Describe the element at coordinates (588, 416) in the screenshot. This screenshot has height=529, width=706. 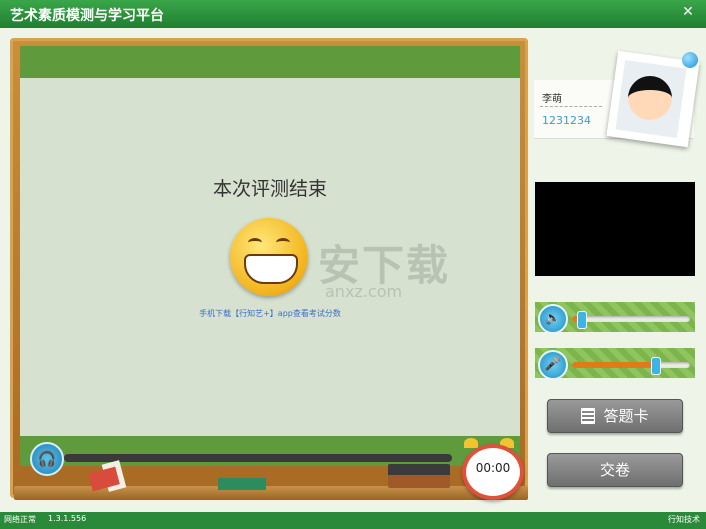
I see `answer-sheet-icon` at that location.